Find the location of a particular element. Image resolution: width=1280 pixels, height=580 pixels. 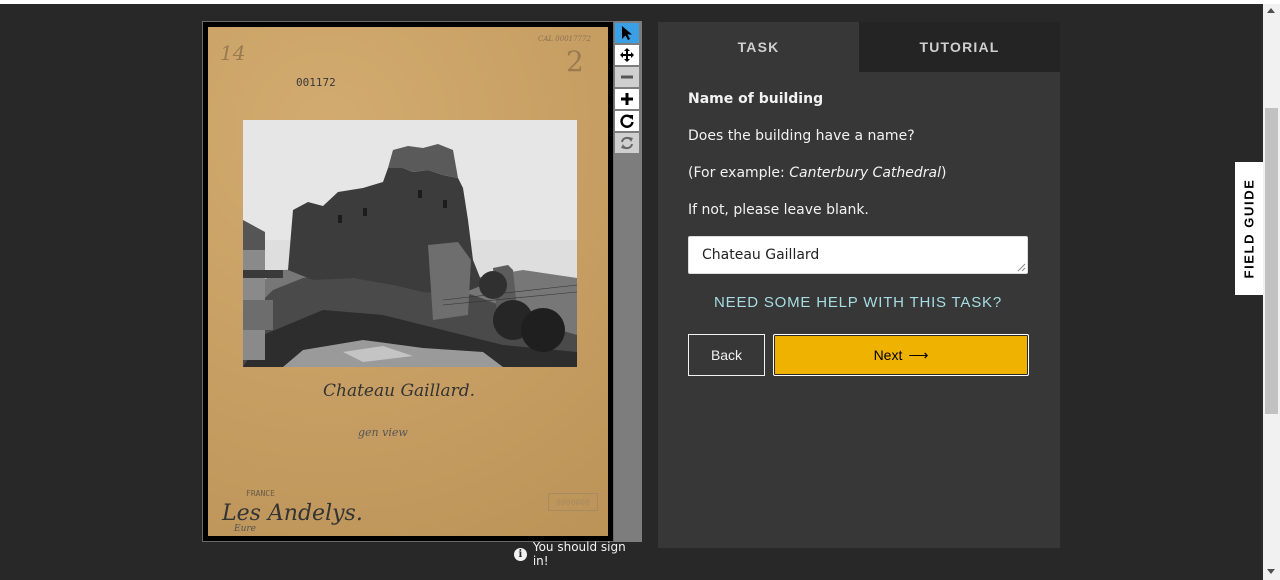

arrow-right-icon: ⟶ is located at coordinates (918, 354).